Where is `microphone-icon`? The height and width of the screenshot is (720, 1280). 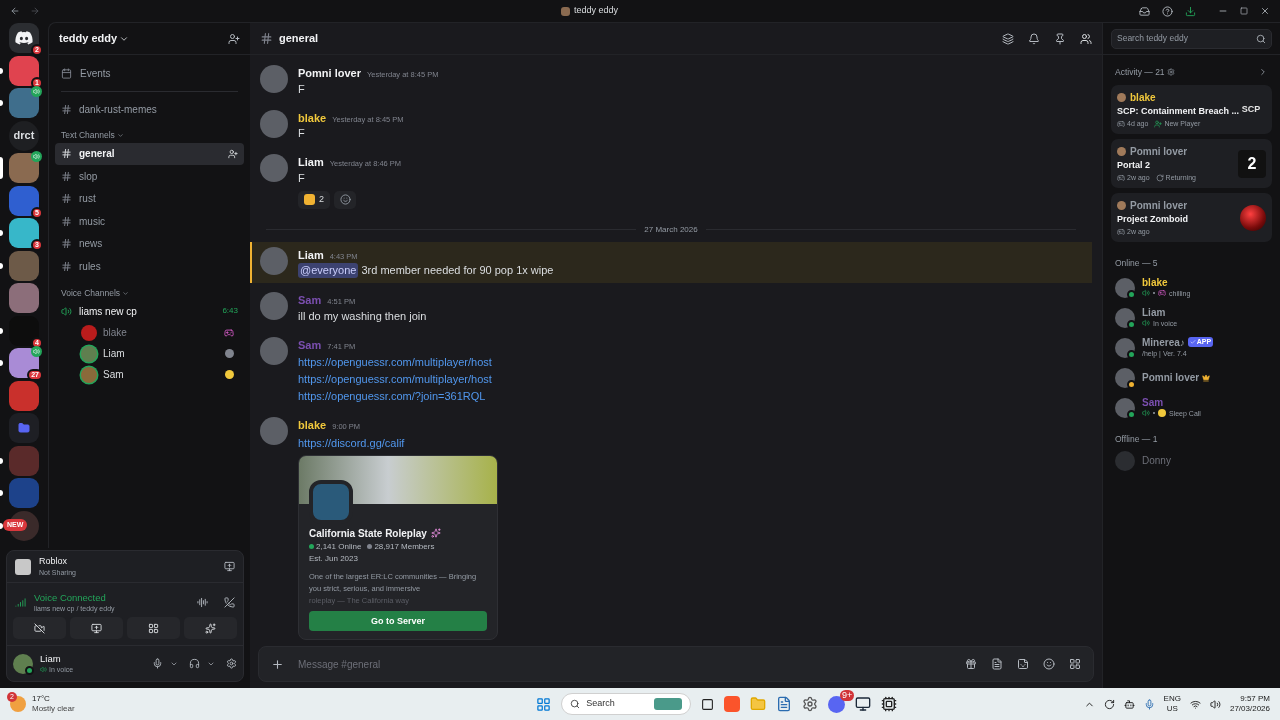
microphone-icon is located at coordinates (1149, 704).